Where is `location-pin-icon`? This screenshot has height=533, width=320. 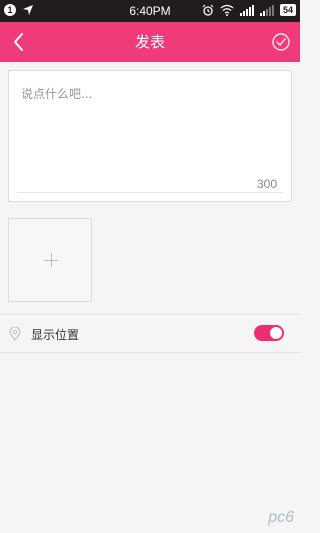
location-pin-icon is located at coordinates (15, 333).